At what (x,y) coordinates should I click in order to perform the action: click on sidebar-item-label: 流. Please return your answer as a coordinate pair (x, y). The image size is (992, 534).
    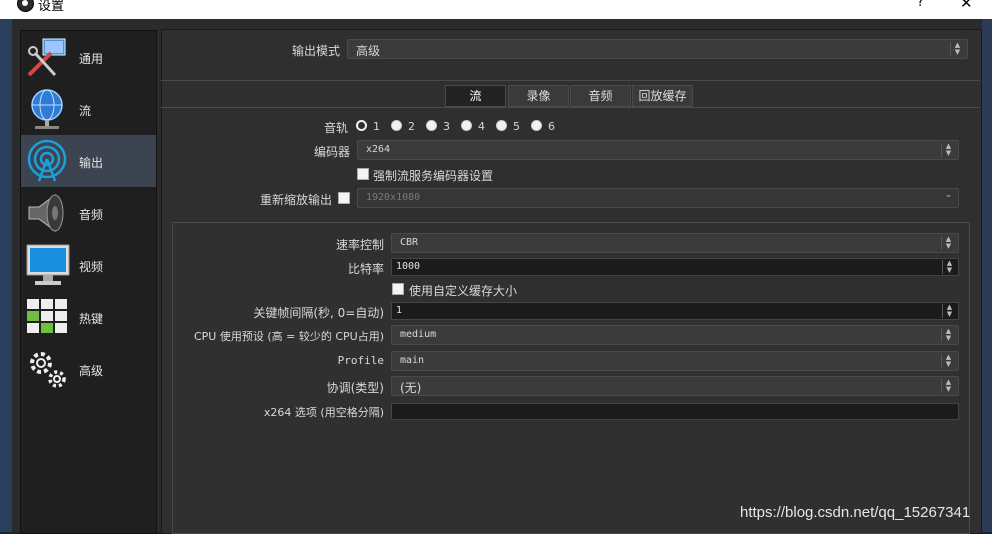
    Looking at the image, I should click on (85, 111).